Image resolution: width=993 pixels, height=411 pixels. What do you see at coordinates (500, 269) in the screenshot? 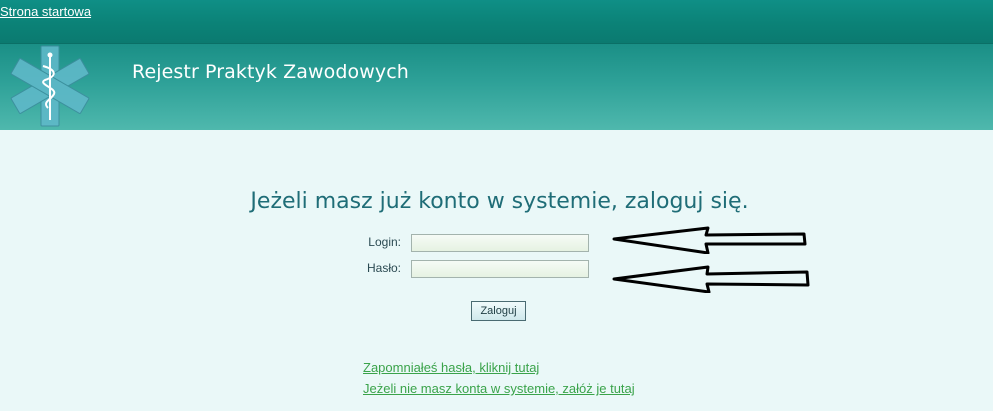
I see `password-input` at bounding box center [500, 269].